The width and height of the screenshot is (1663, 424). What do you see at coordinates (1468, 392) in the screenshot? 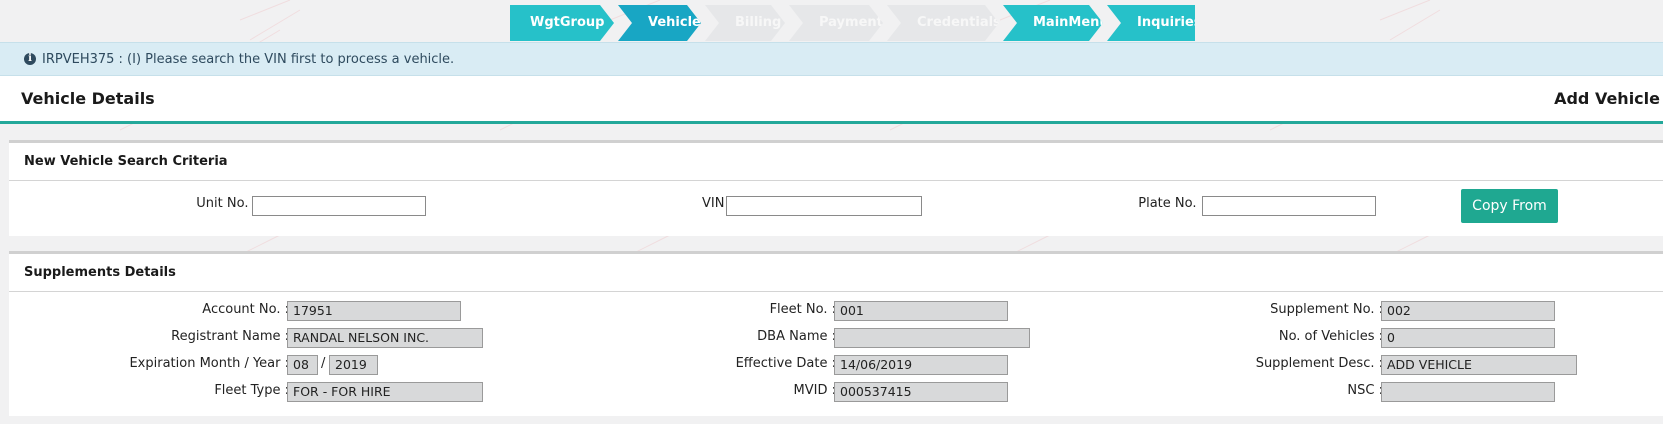
I see `nsc-field` at bounding box center [1468, 392].